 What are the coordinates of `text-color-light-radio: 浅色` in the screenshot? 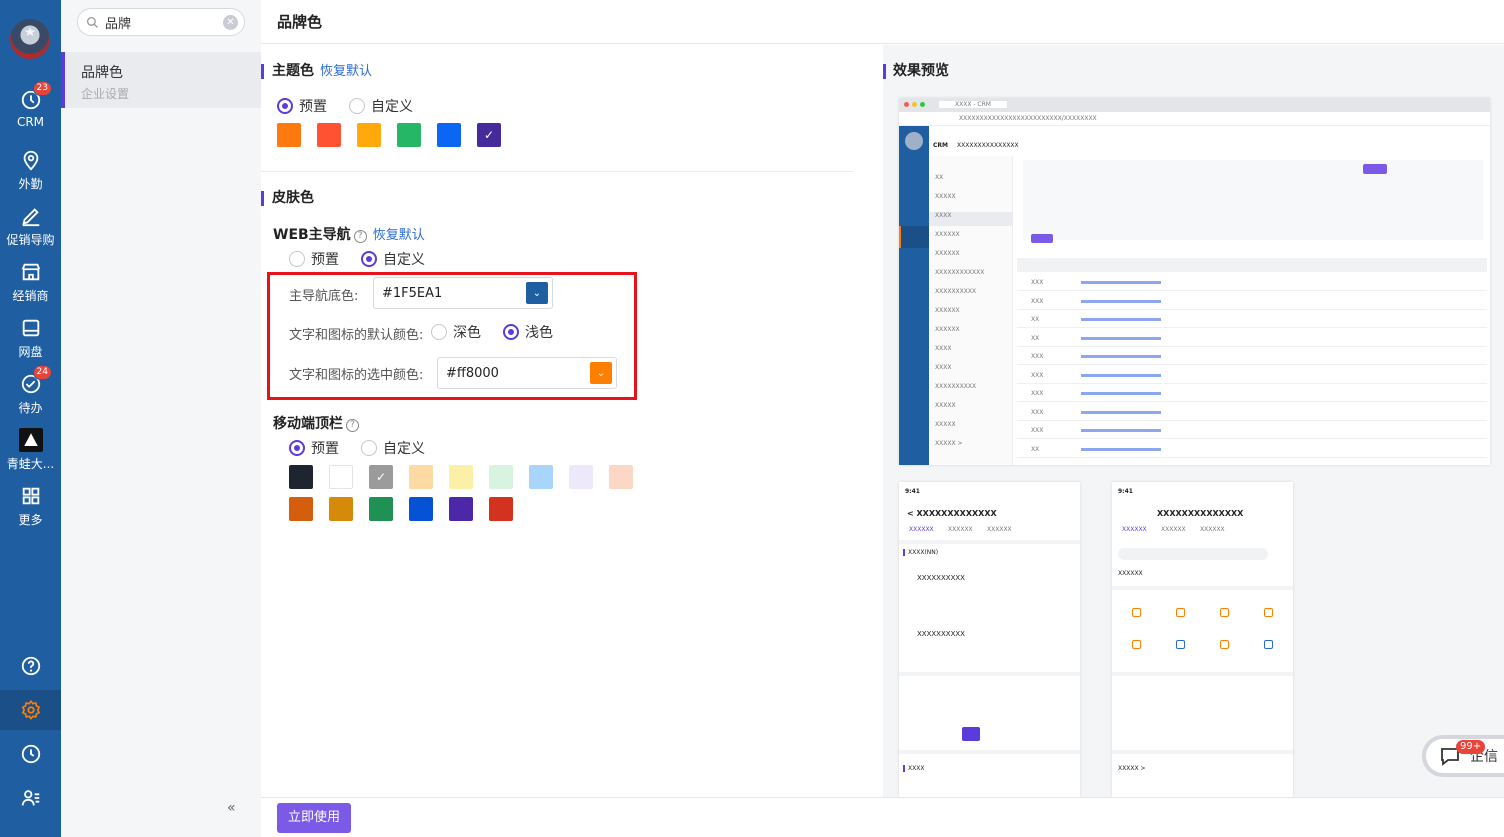 It's located at (528, 332).